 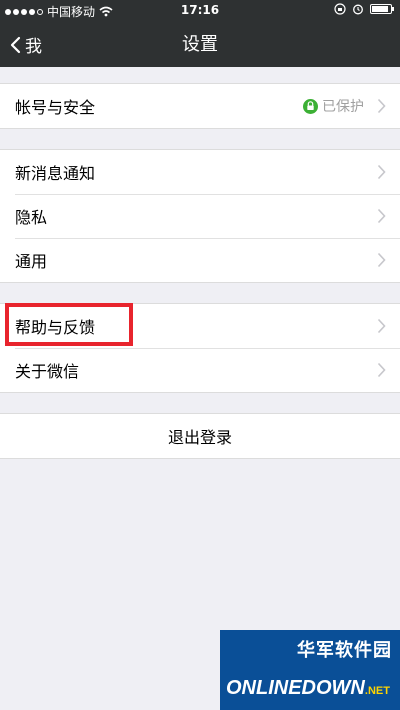 What do you see at coordinates (200, 260) in the screenshot?
I see `general-item: 通用` at bounding box center [200, 260].